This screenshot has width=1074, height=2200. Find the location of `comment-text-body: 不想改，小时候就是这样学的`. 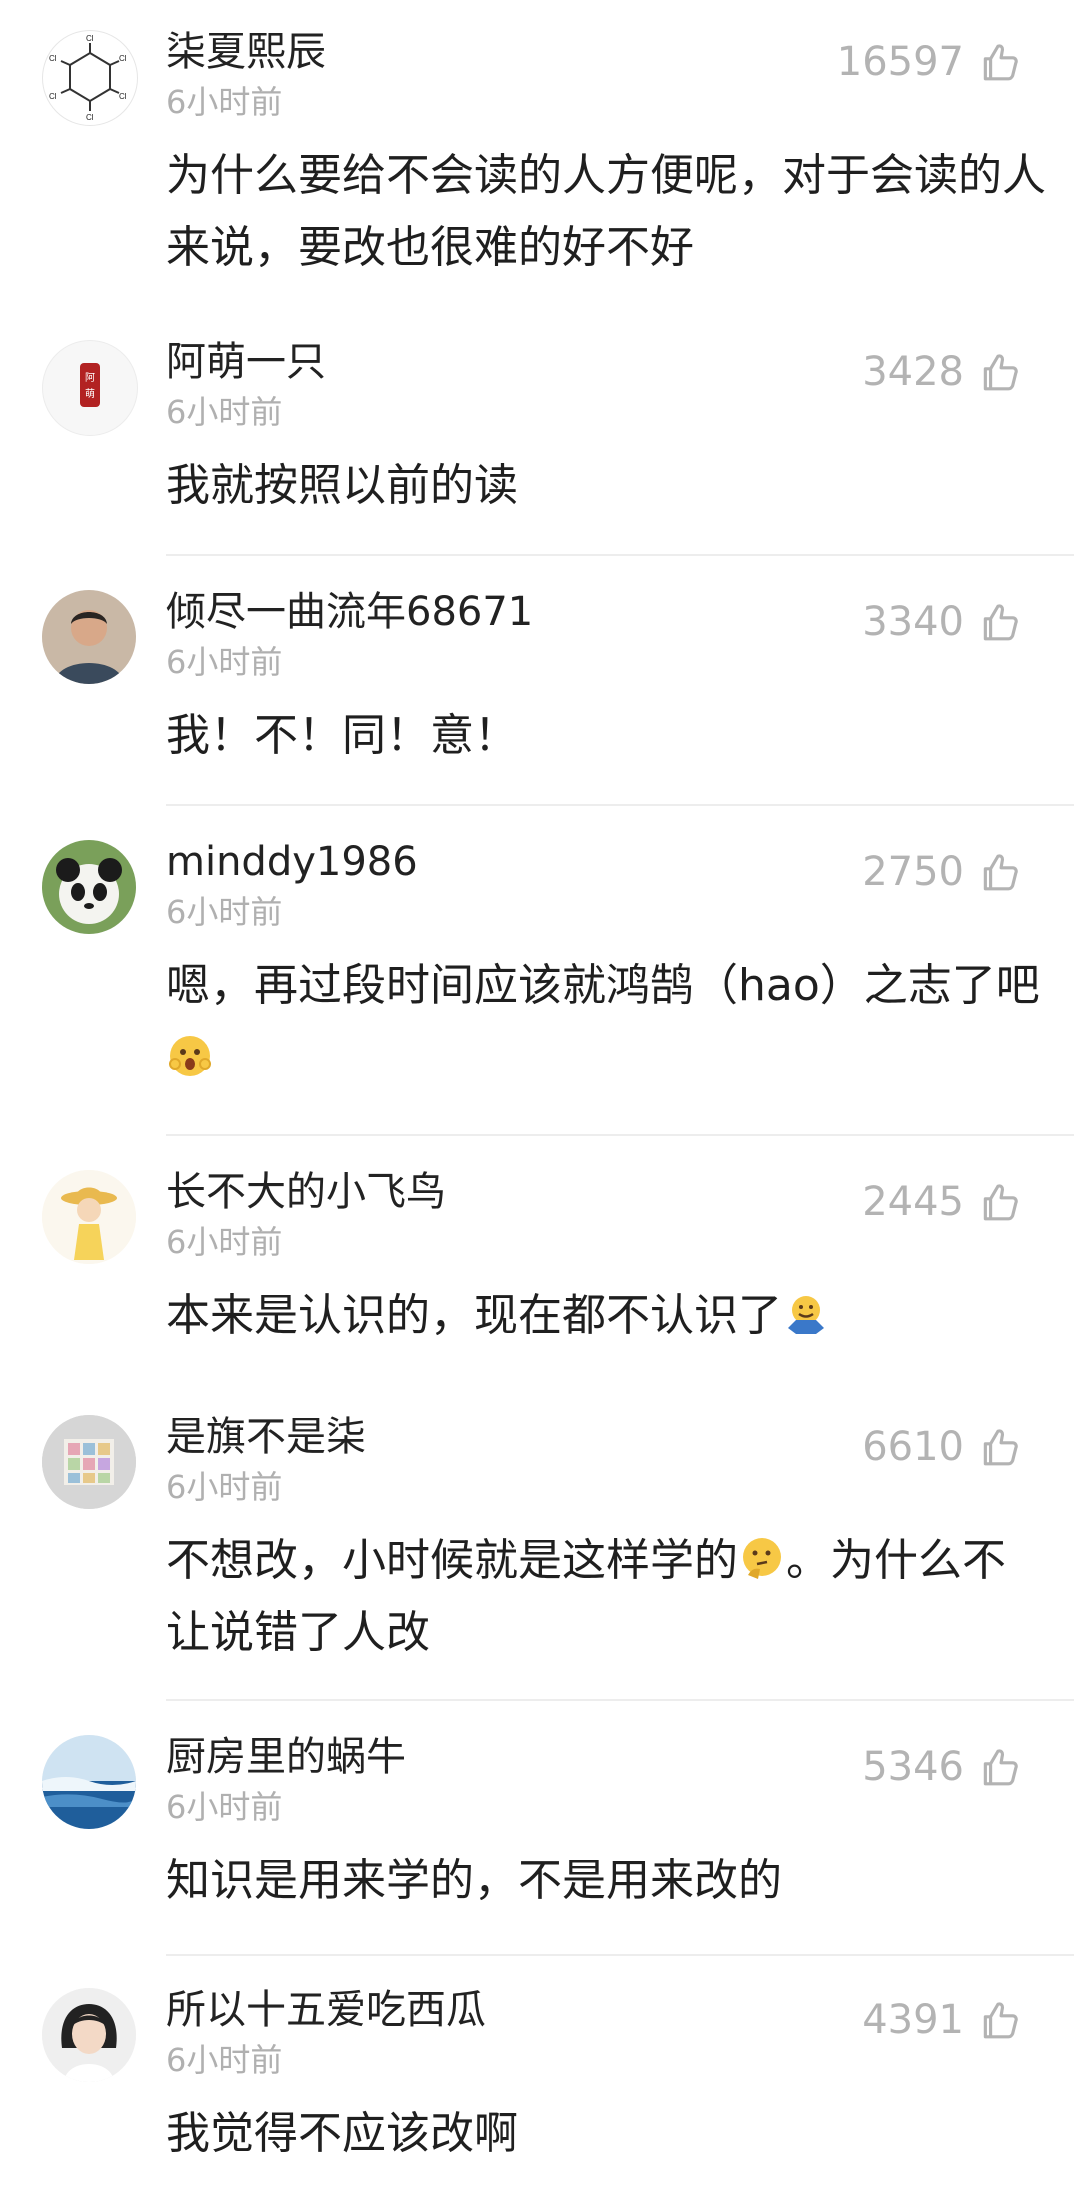

comment-text-body: 不想改，小时候就是这样学的 is located at coordinates (452, 1560).